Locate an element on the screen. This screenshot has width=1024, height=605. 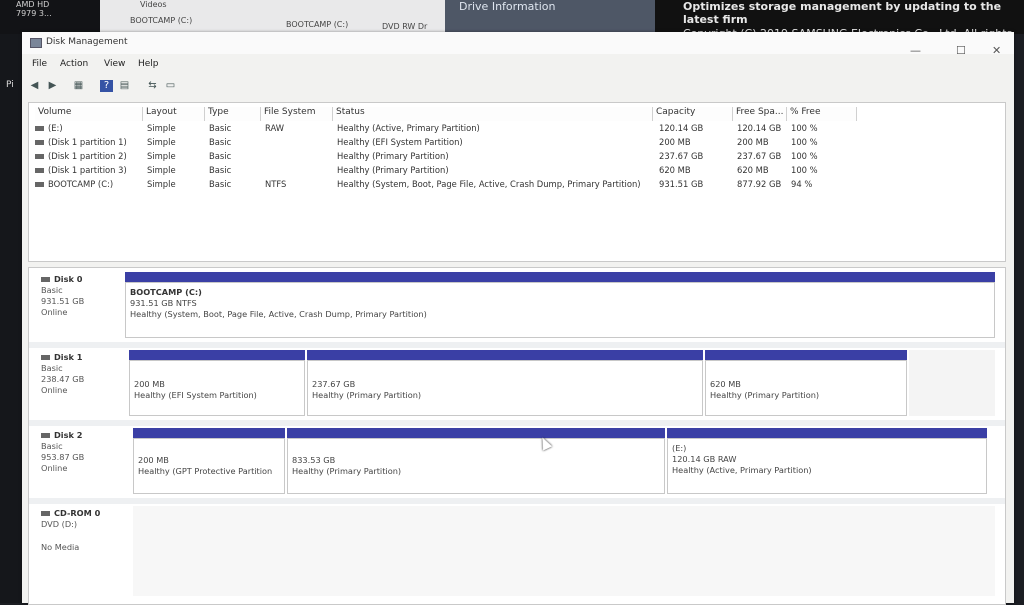
status-cell: Healthy (EFI System Partition) is located at coordinates (400, 142).